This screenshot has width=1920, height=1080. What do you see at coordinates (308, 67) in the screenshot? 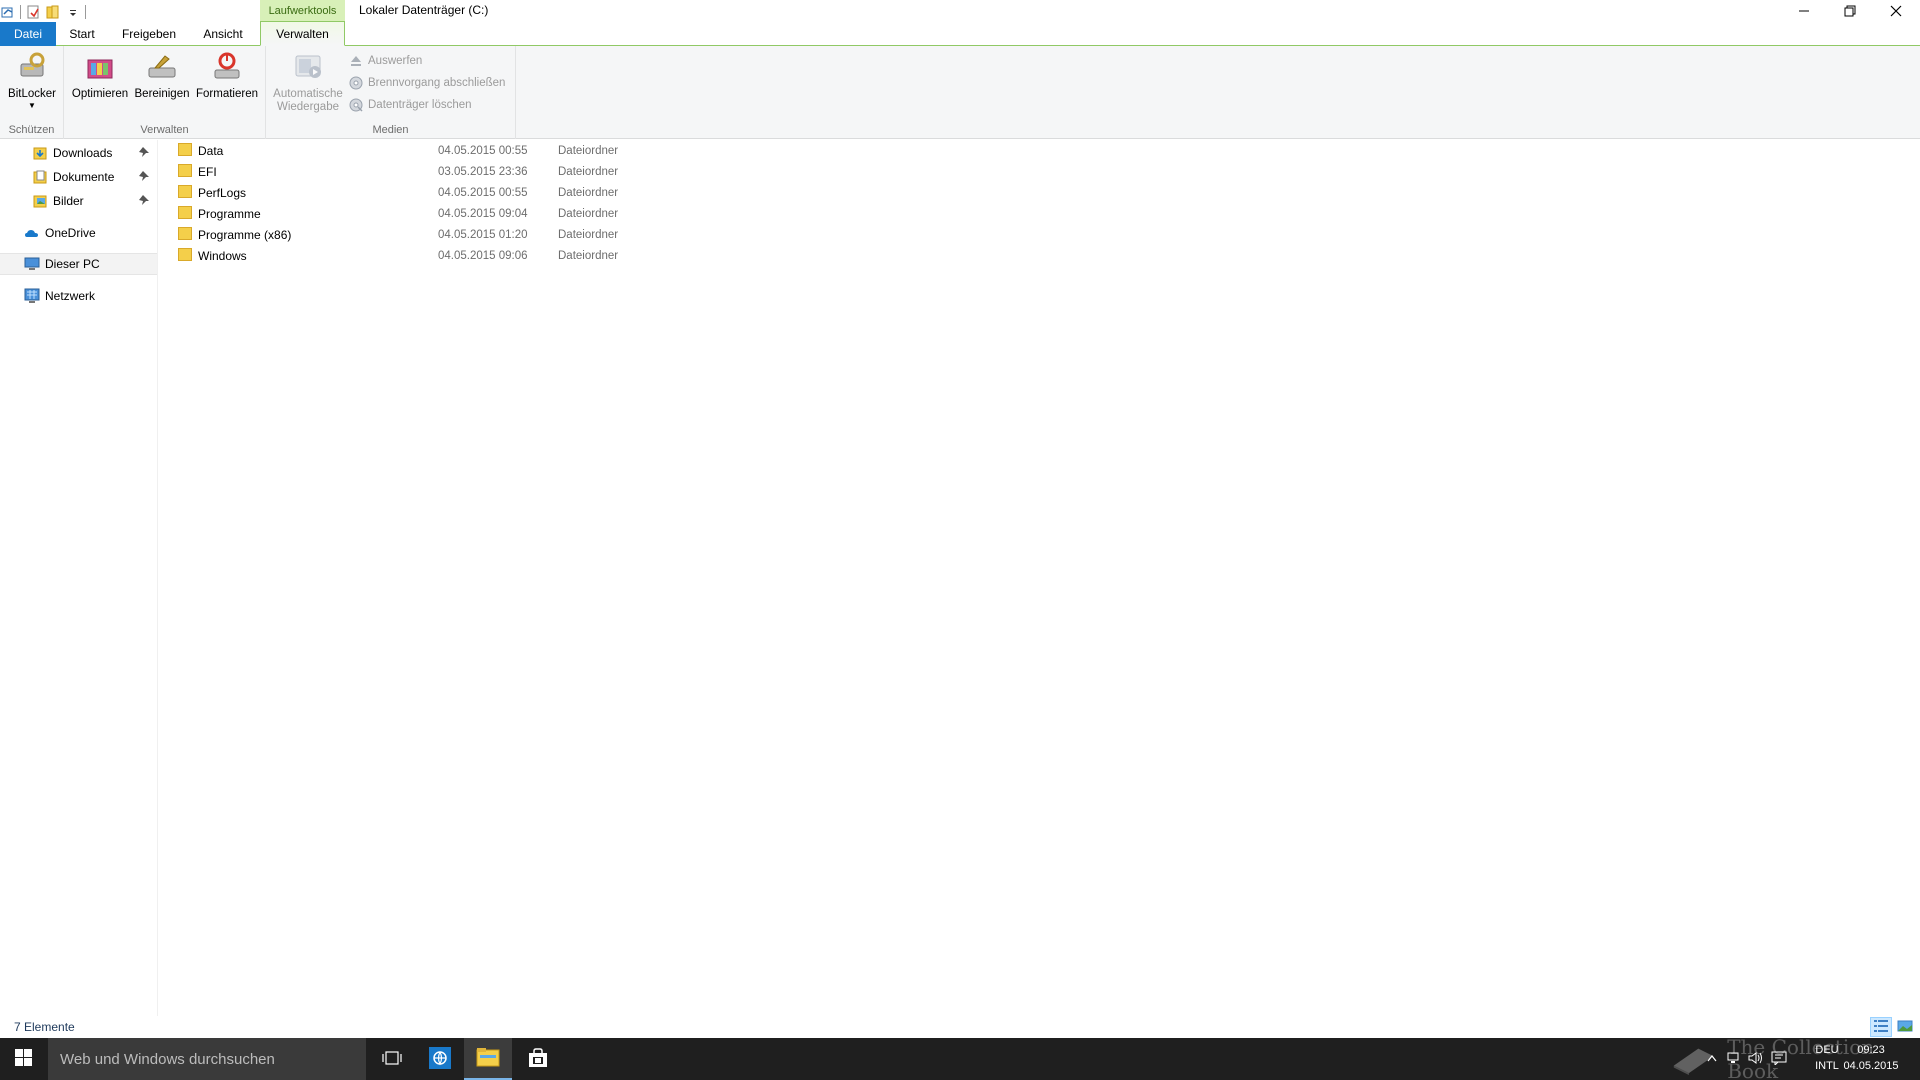
I see `autoplay-icon` at bounding box center [308, 67].